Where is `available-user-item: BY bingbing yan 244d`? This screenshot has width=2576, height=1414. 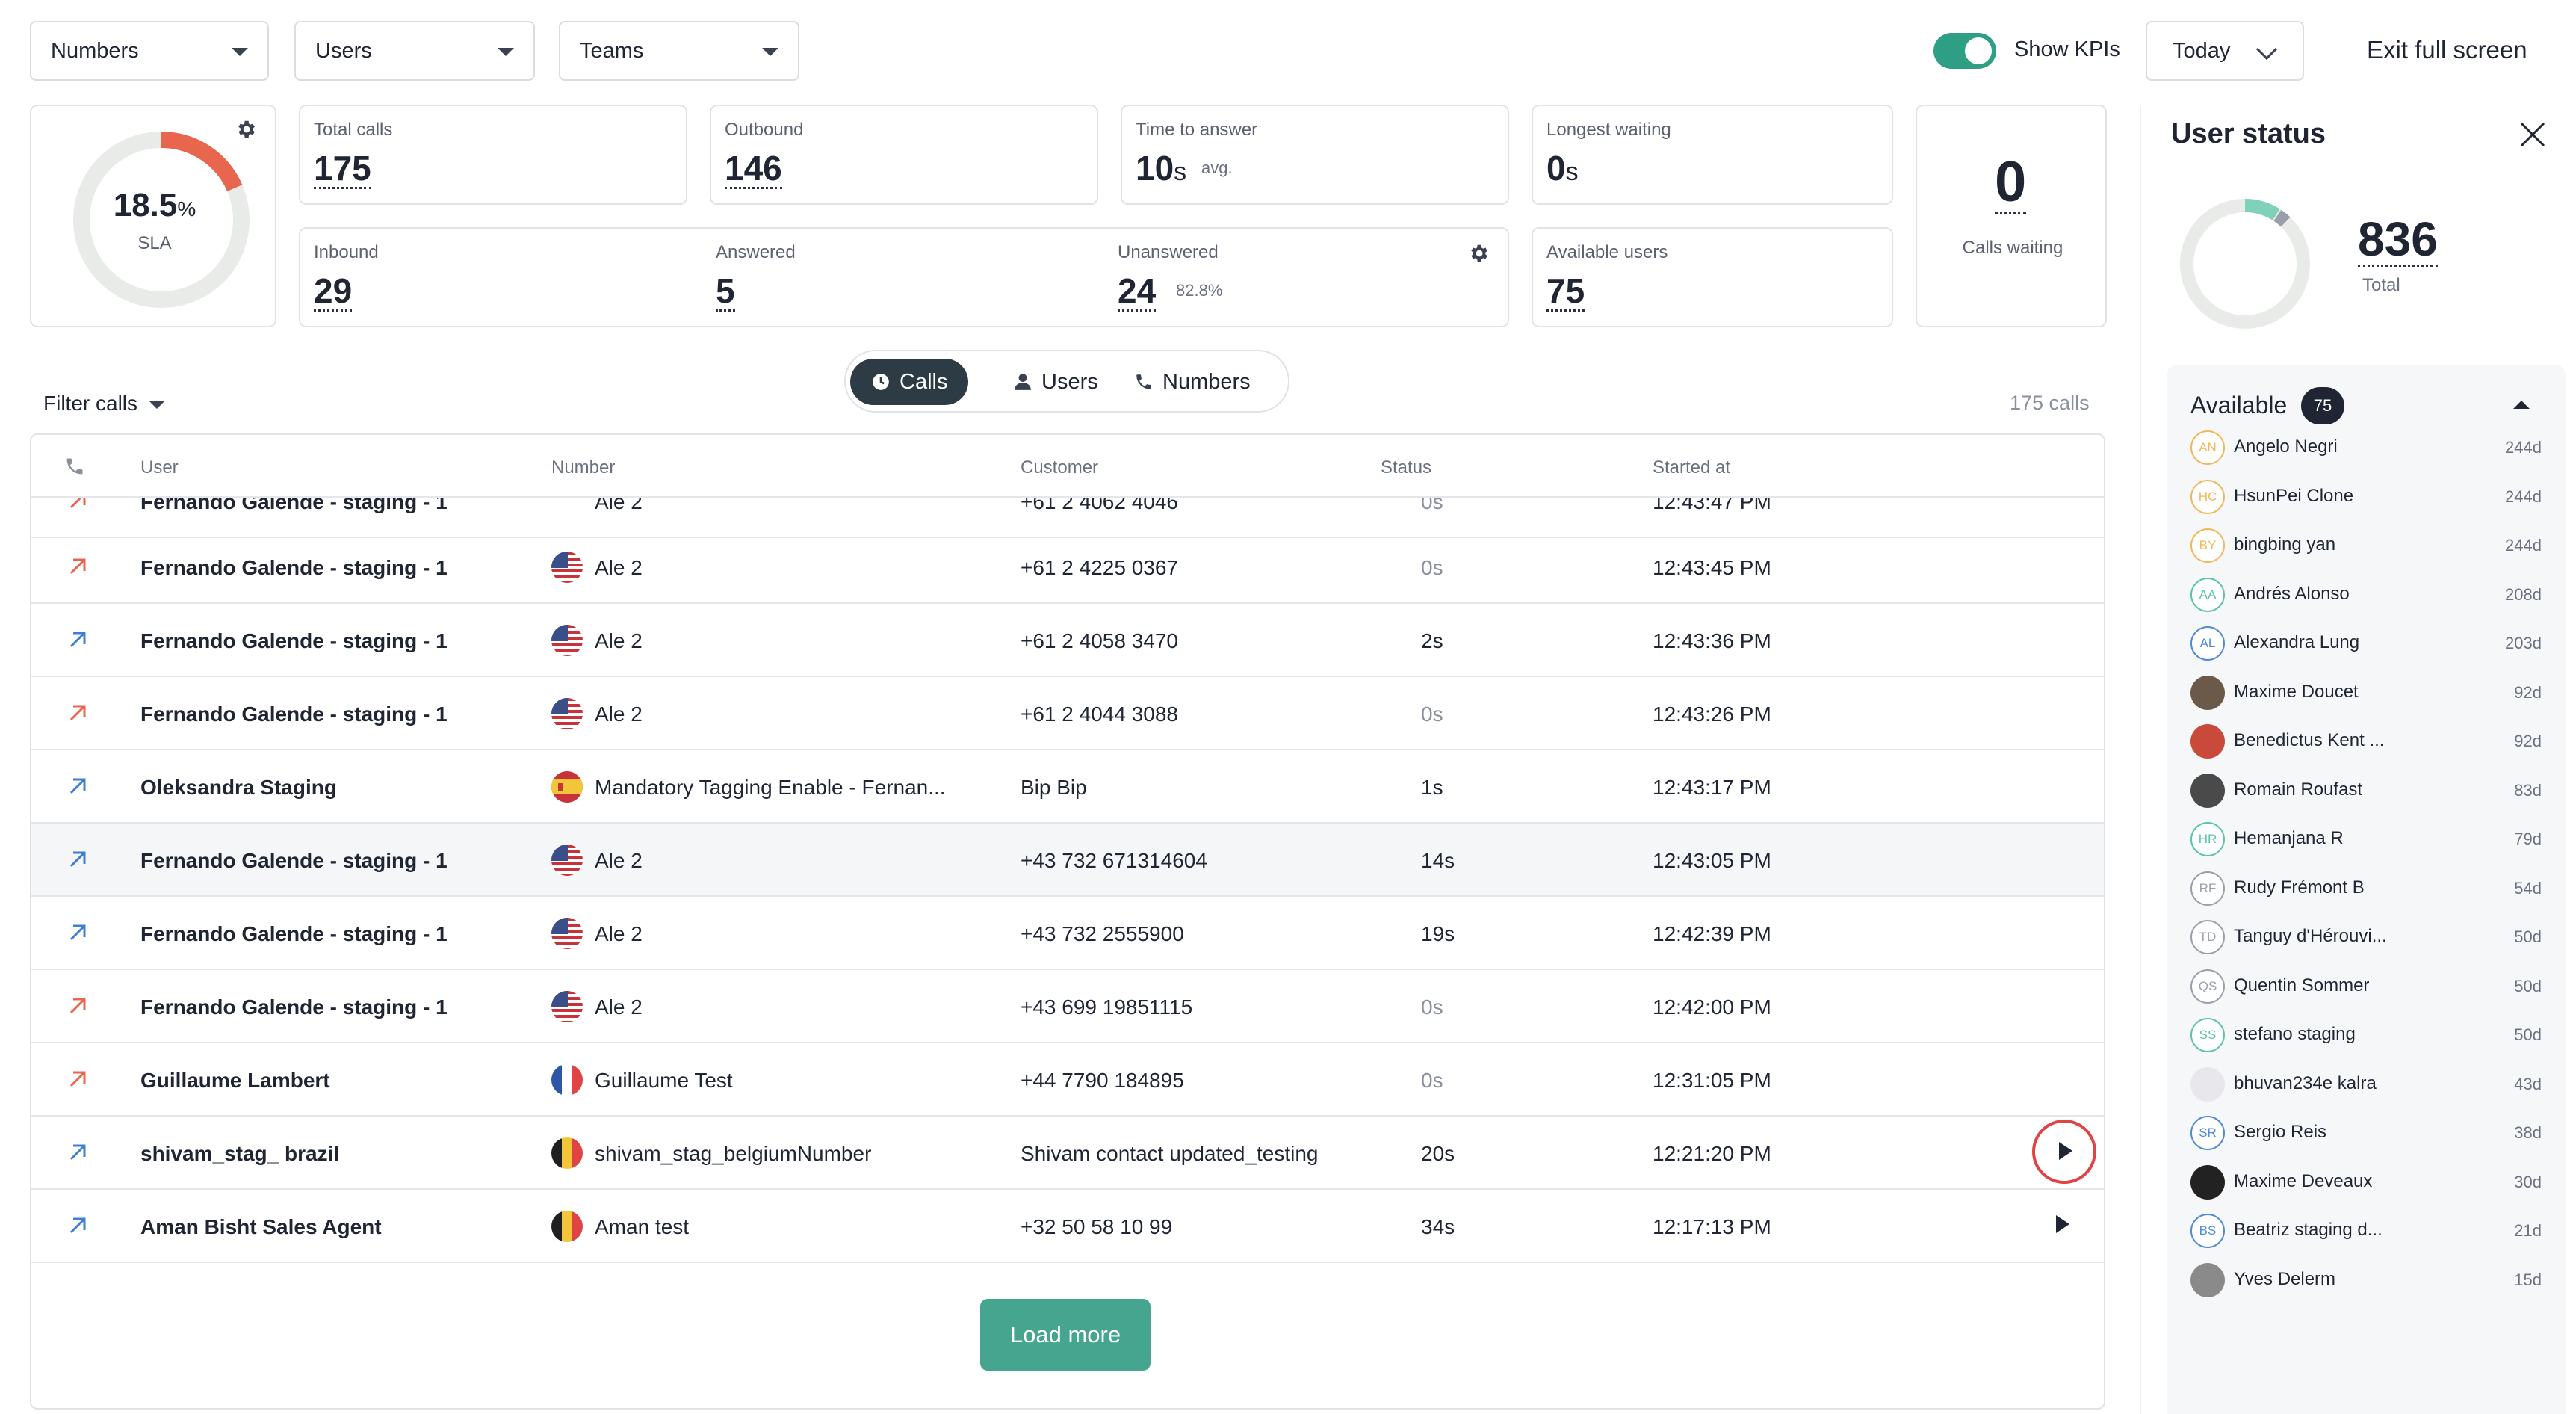
available-user-item: BY bingbing yan 244d is located at coordinates (2366, 545).